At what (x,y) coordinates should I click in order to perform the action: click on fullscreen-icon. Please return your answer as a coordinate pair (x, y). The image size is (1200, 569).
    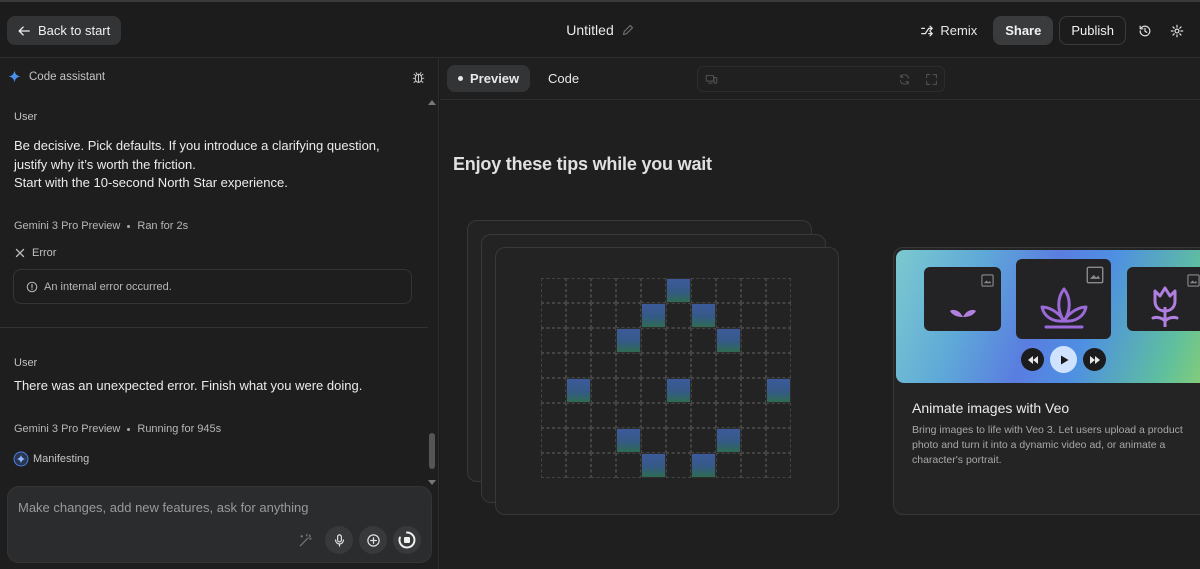
    Looking at the image, I should click on (931, 79).